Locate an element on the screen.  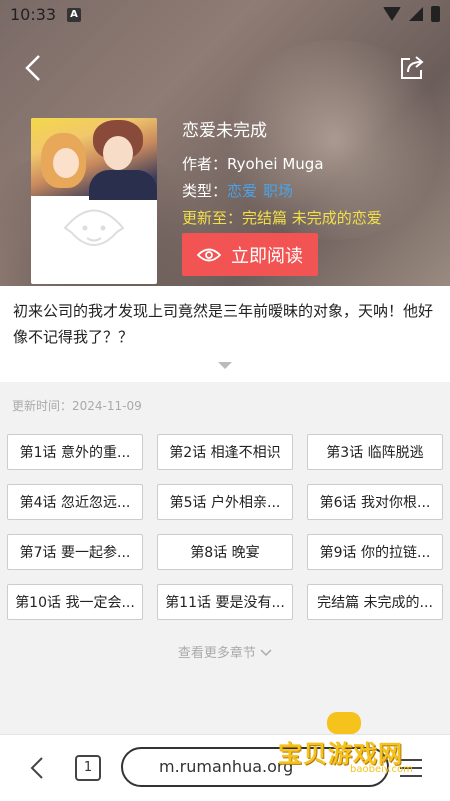
genre-tag: 恋爱 is located at coordinates (242, 191).